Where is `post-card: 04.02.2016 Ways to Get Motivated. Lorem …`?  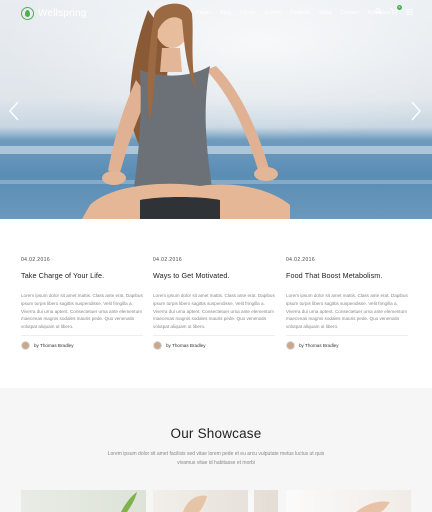 post-card: 04.02.2016 Ways to Get Motivated. Lorem … is located at coordinates (214, 303).